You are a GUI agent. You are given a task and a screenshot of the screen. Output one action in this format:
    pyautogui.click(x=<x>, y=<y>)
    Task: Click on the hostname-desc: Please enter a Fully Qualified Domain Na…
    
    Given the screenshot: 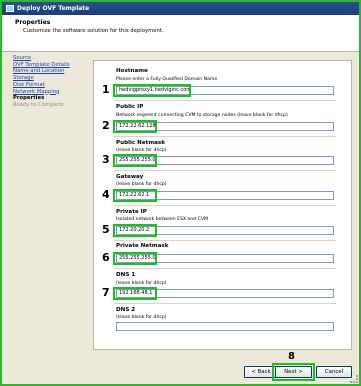 What is the action you would take?
    pyautogui.click(x=167, y=79)
    